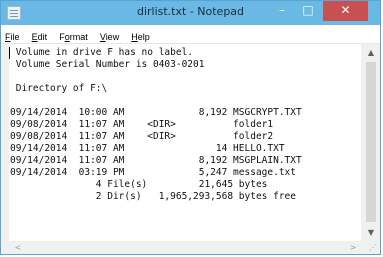 This screenshot has height=257, width=383. I want to click on title-bar: dirlist.txt - Notepad – □ ✕, so click(190, 13).